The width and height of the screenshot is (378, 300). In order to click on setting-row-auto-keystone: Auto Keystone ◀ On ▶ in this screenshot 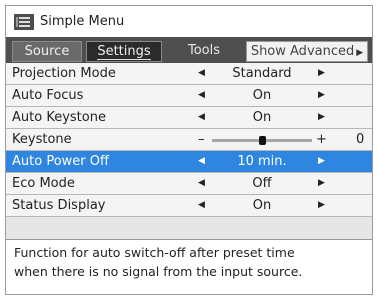, I will do `click(189, 118)`.